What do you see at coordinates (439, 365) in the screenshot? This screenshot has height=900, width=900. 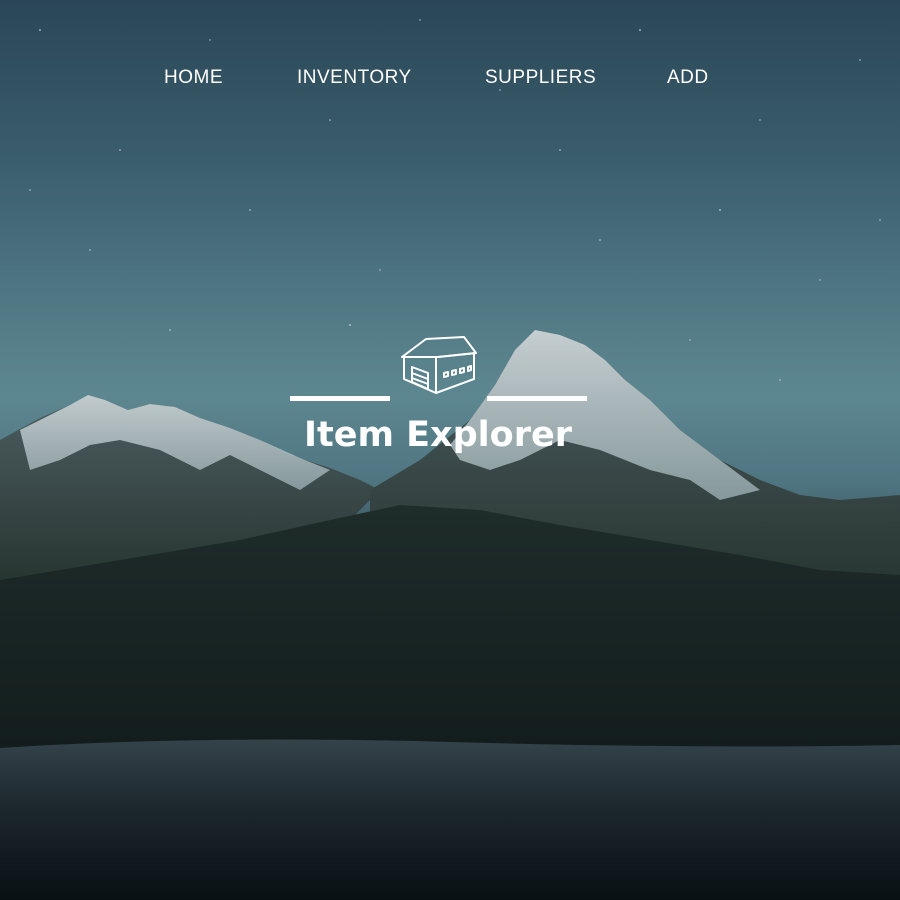 I see `warehouse-icon` at bounding box center [439, 365].